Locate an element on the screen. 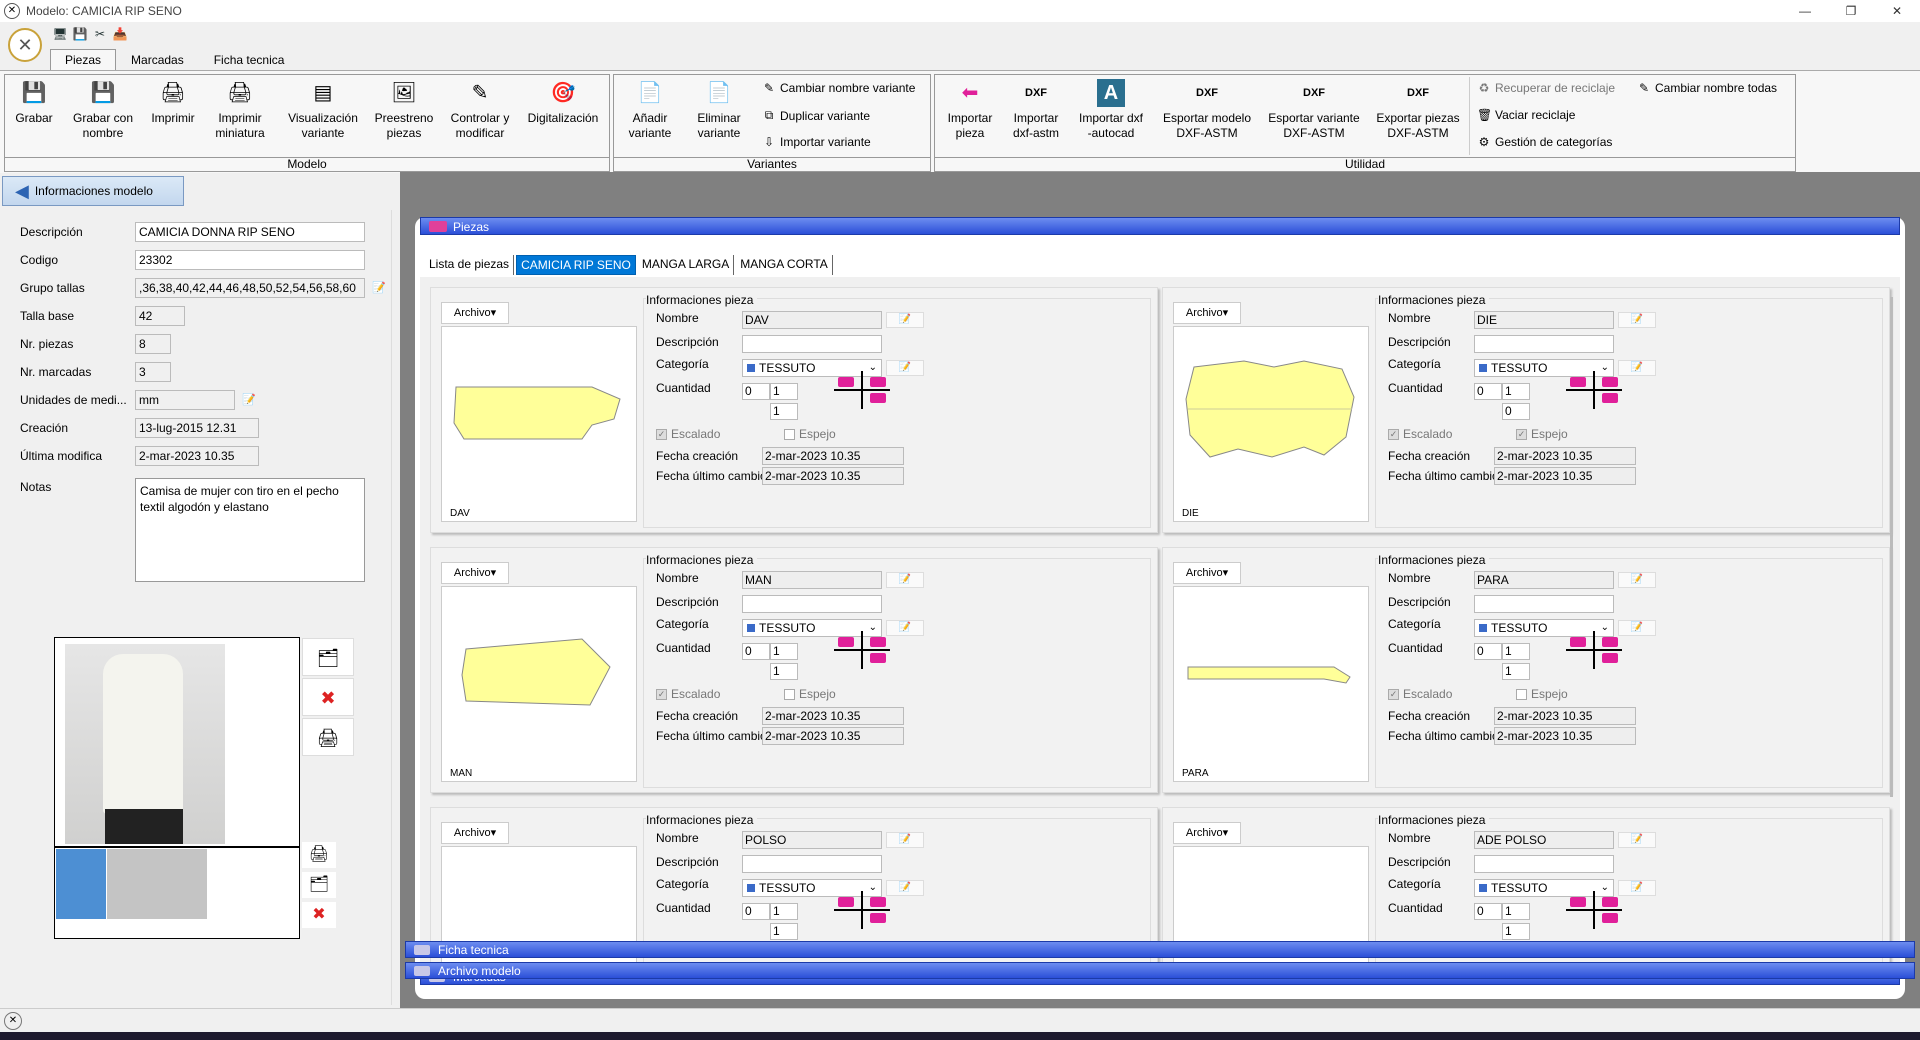 This screenshot has height=1040, width=1920. imprimir-button: 🖨 Imprimir is located at coordinates (173, 102).